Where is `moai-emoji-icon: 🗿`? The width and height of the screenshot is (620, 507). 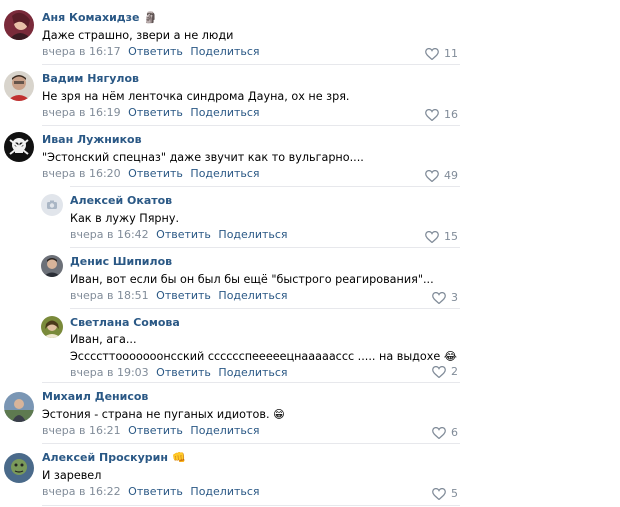 moai-emoji-icon: 🗿 is located at coordinates (150, 17).